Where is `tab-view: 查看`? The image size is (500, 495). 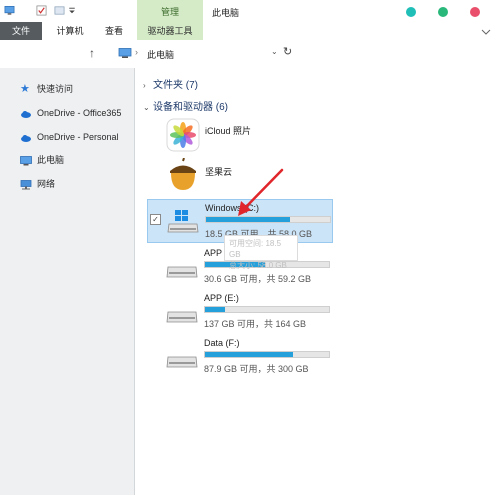
tab-view: 查看 is located at coordinates (114, 31).